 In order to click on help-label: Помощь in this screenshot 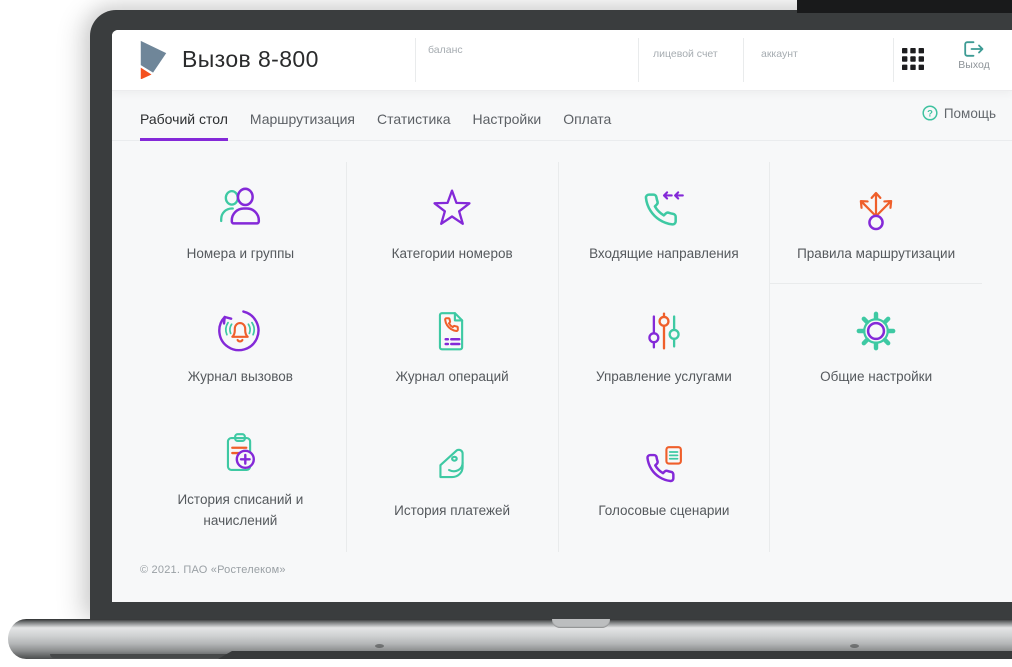, I will do `click(969, 113)`.